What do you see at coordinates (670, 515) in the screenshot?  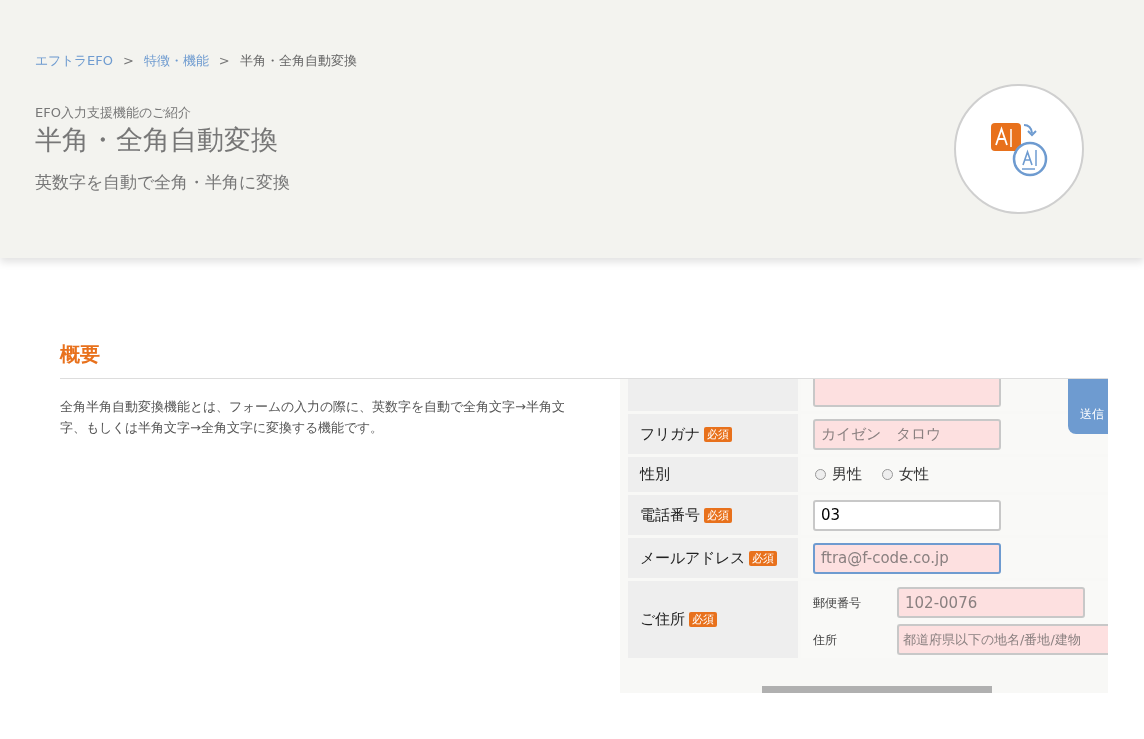 I see `row-label: 電話番号` at bounding box center [670, 515].